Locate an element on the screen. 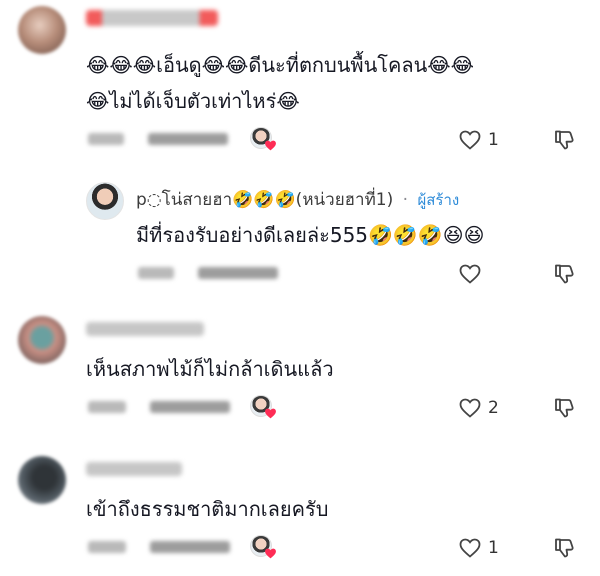  creator-label: ผู้สร้าง is located at coordinates (438, 200).